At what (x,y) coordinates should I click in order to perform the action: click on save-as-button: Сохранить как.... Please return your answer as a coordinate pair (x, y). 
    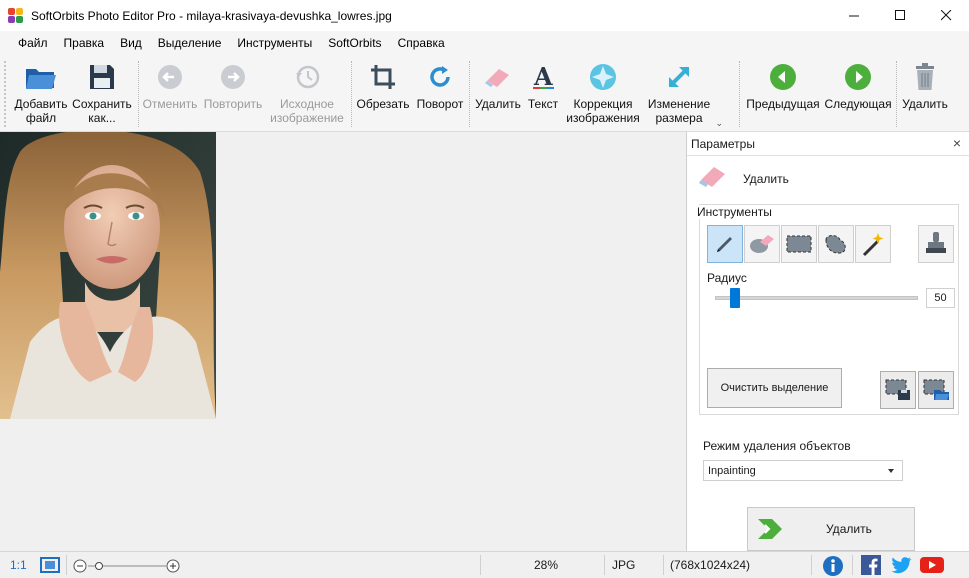
    Looking at the image, I should click on (102, 92).